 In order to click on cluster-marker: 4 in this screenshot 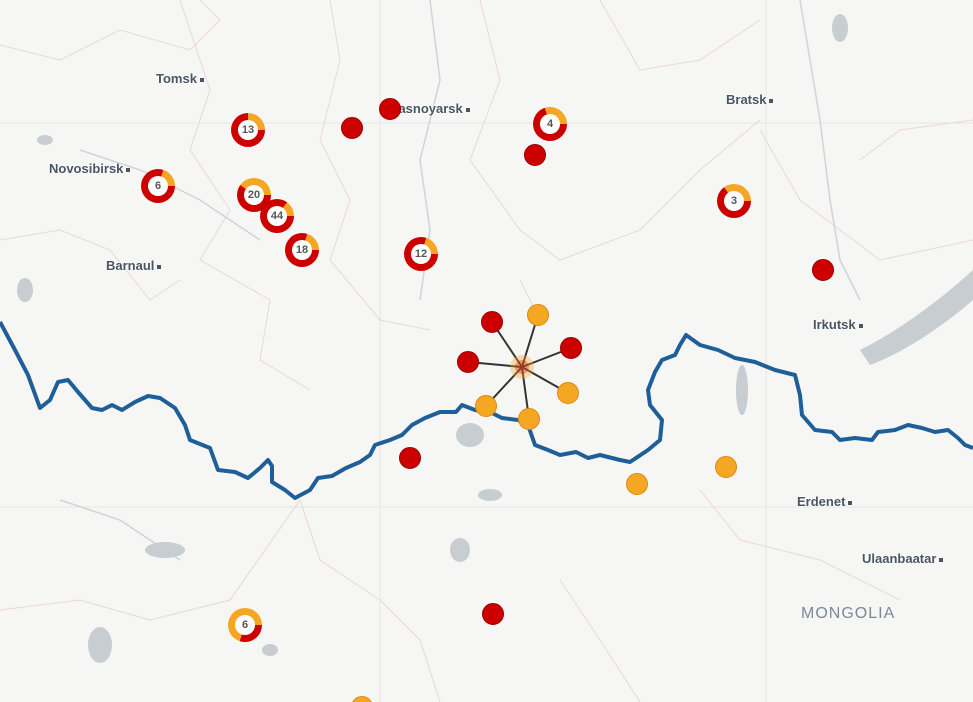, I will do `click(550, 124)`.